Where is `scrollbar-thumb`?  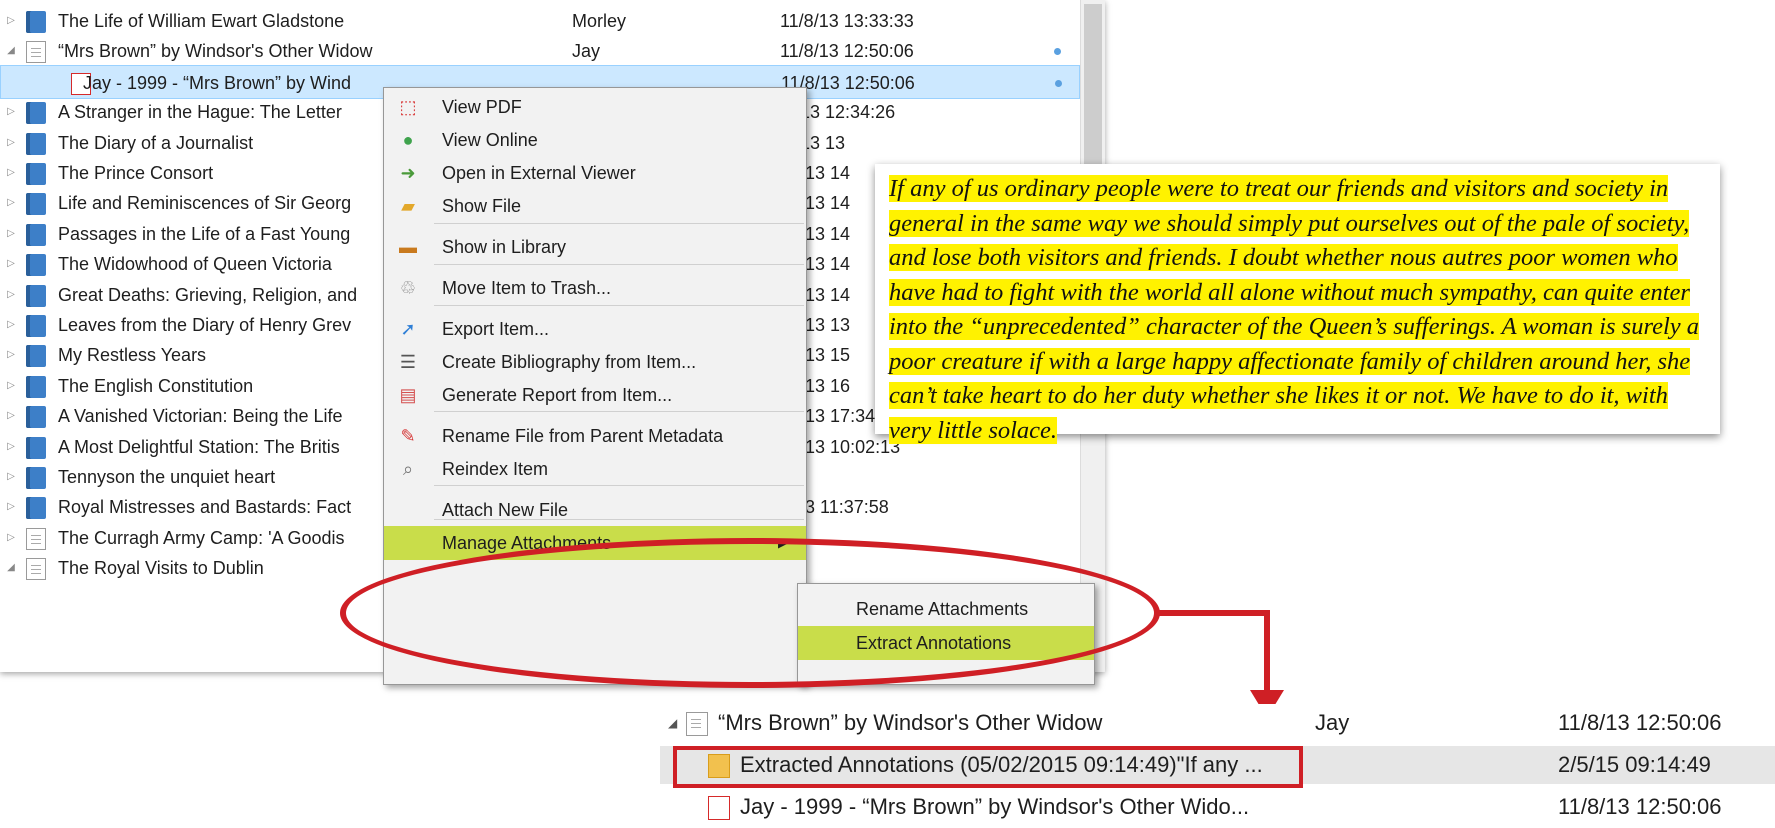 scrollbar-thumb is located at coordinates (1093, 89).